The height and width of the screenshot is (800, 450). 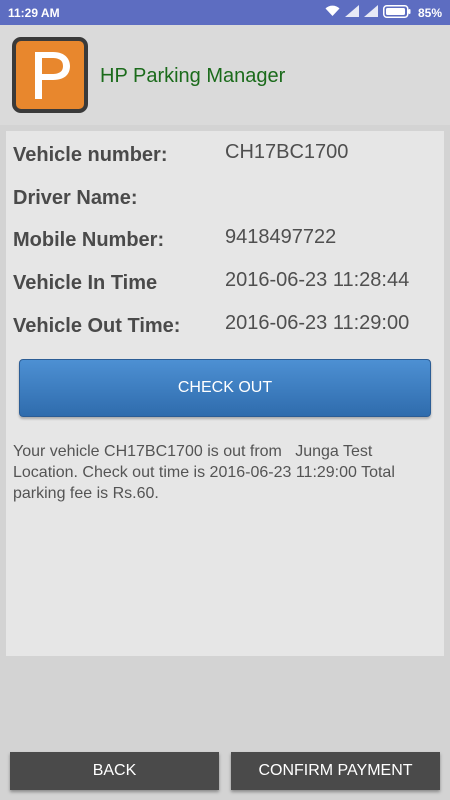 What do you see at coordinates (97, 326) in the screenshot?
I see `out-time-label: Vehicle Out Time:` at bounding box center [97, 326].